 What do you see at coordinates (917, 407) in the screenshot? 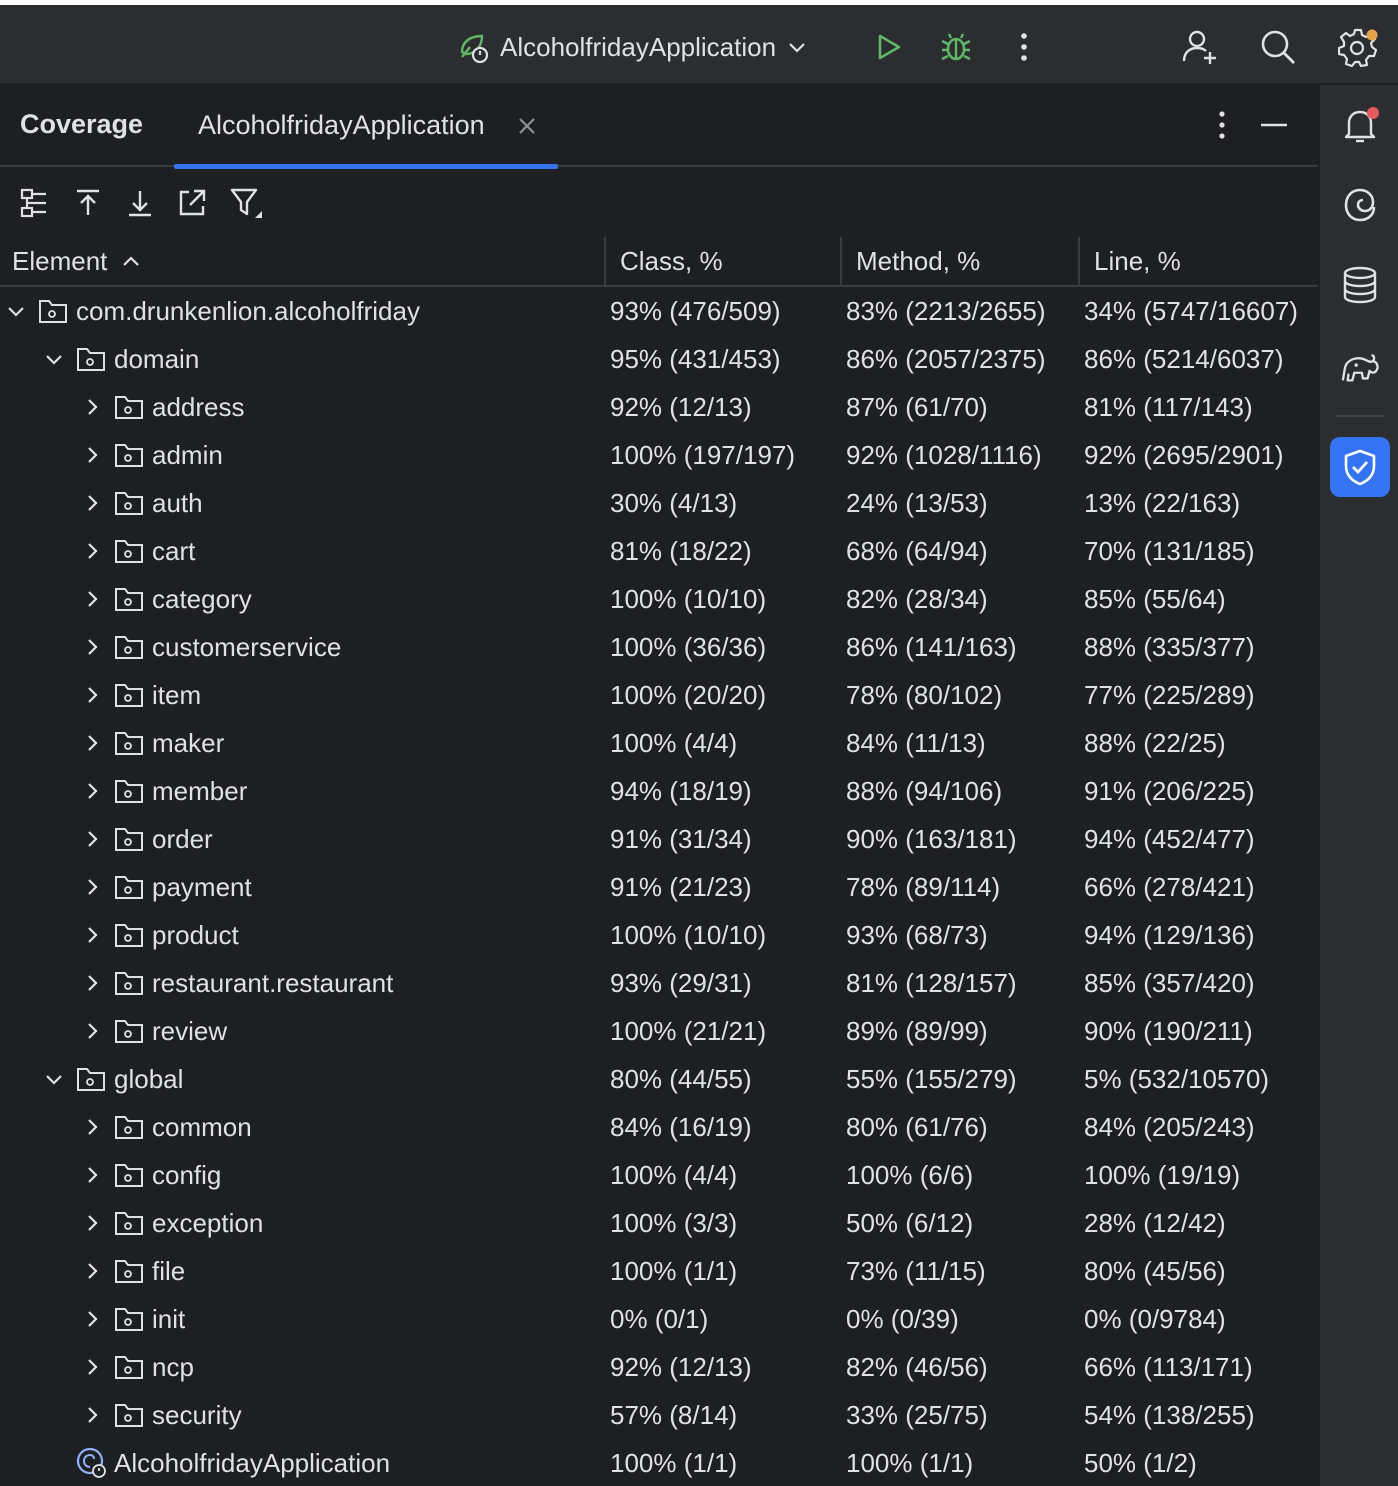
I see `method-coverage-value: 87% (61/70)` at bounding box center [917, 407].